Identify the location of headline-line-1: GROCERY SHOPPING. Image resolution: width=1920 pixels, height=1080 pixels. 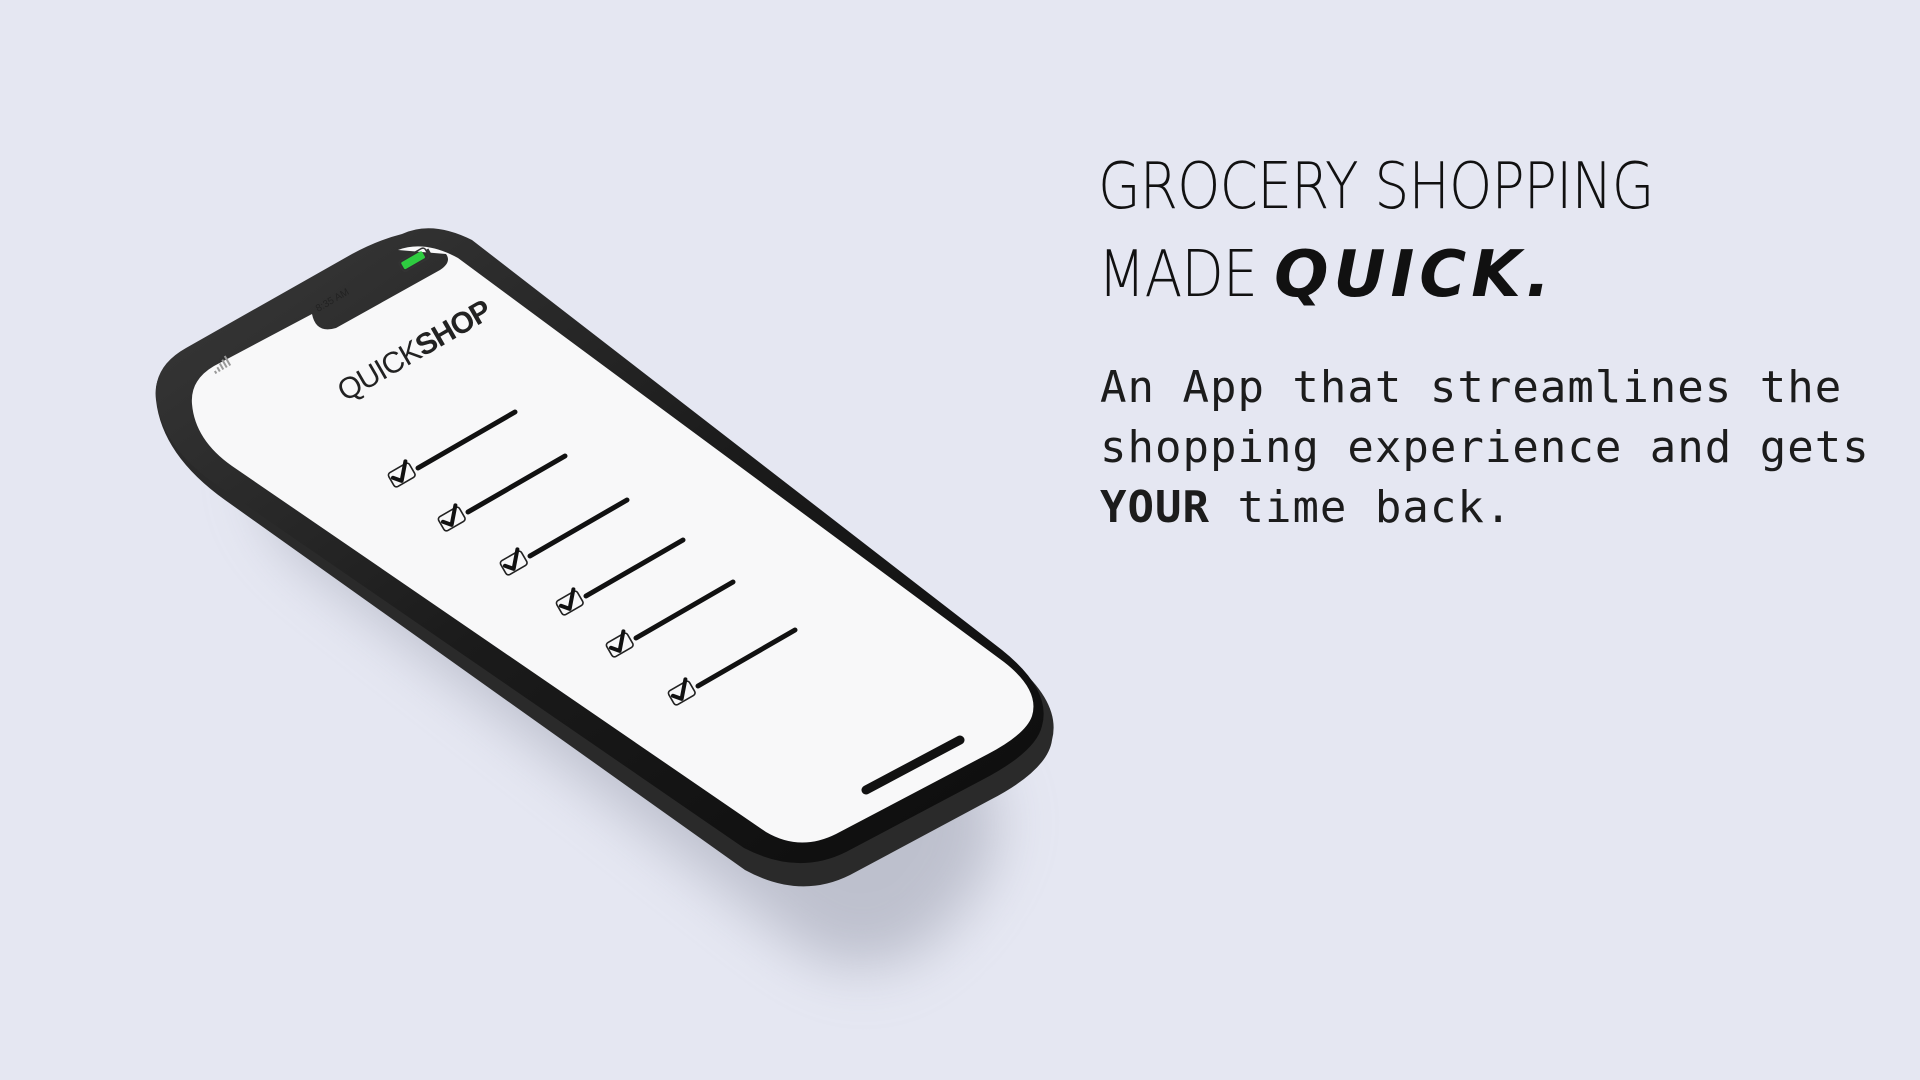
(1376, 187).